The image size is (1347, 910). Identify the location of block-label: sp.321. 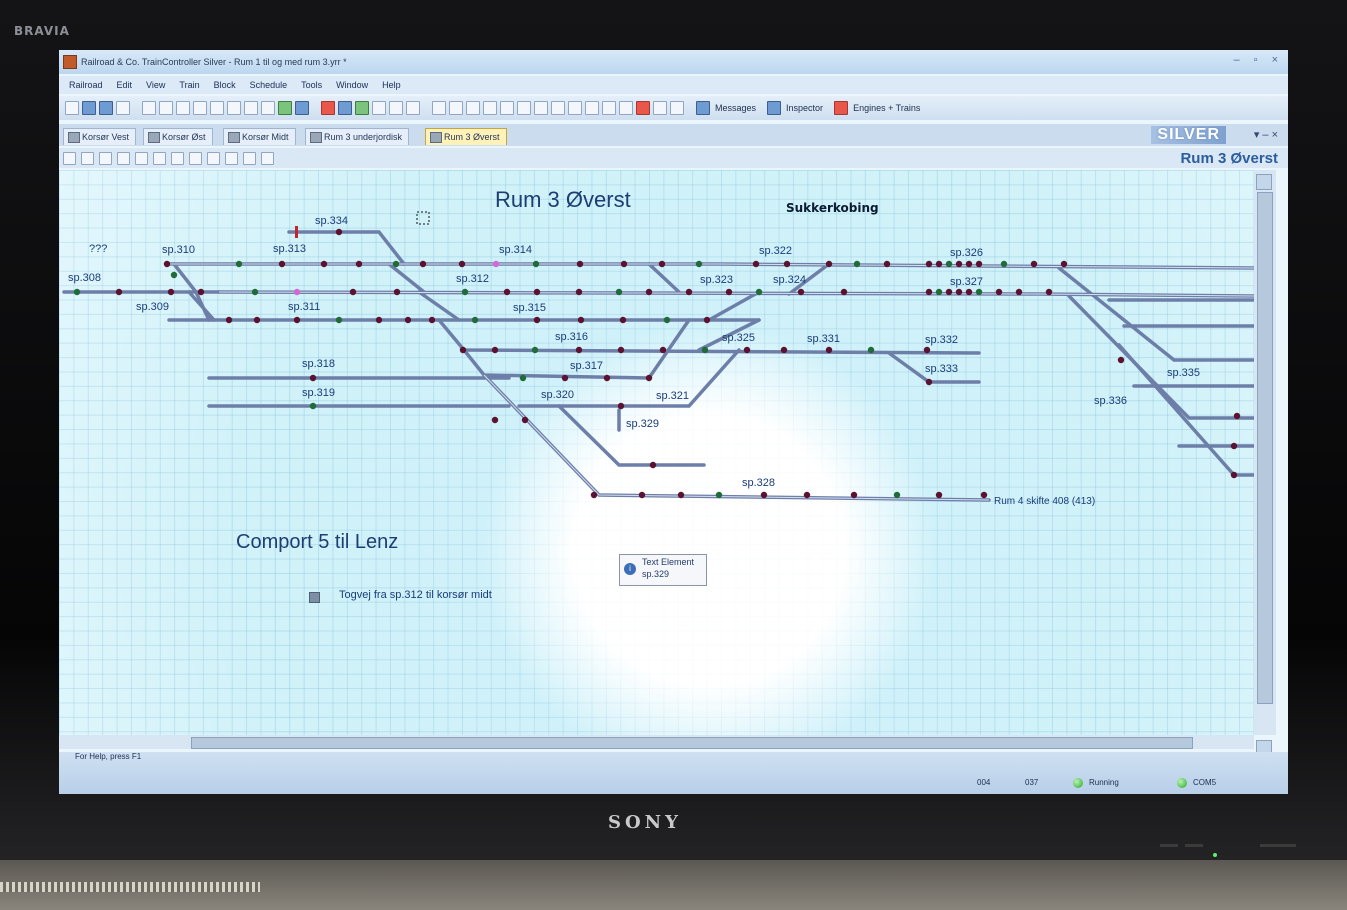
(672, 396).